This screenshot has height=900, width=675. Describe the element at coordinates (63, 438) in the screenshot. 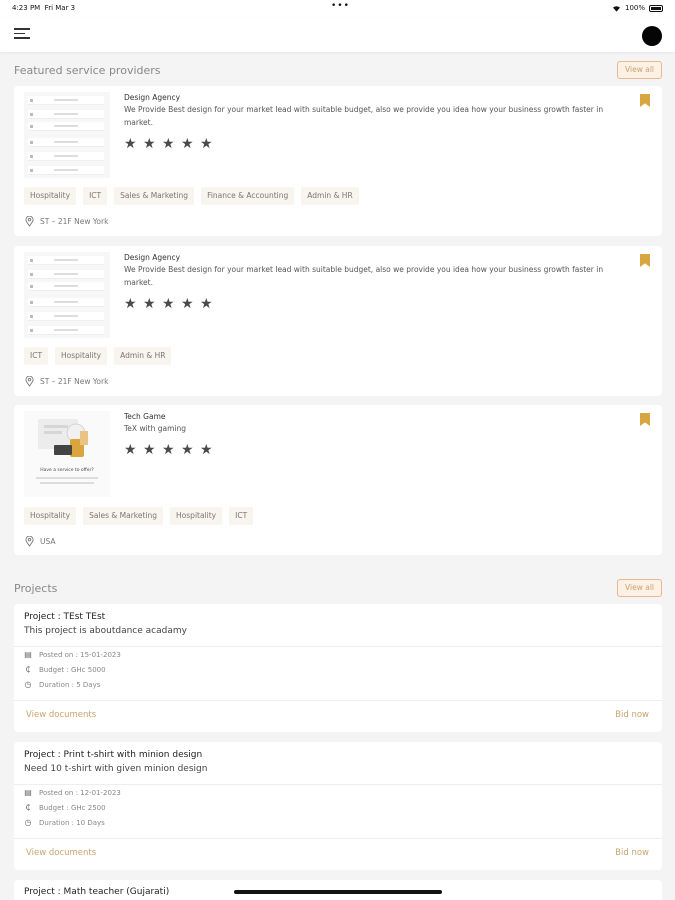

I see `service-illustration-icon` at that location.